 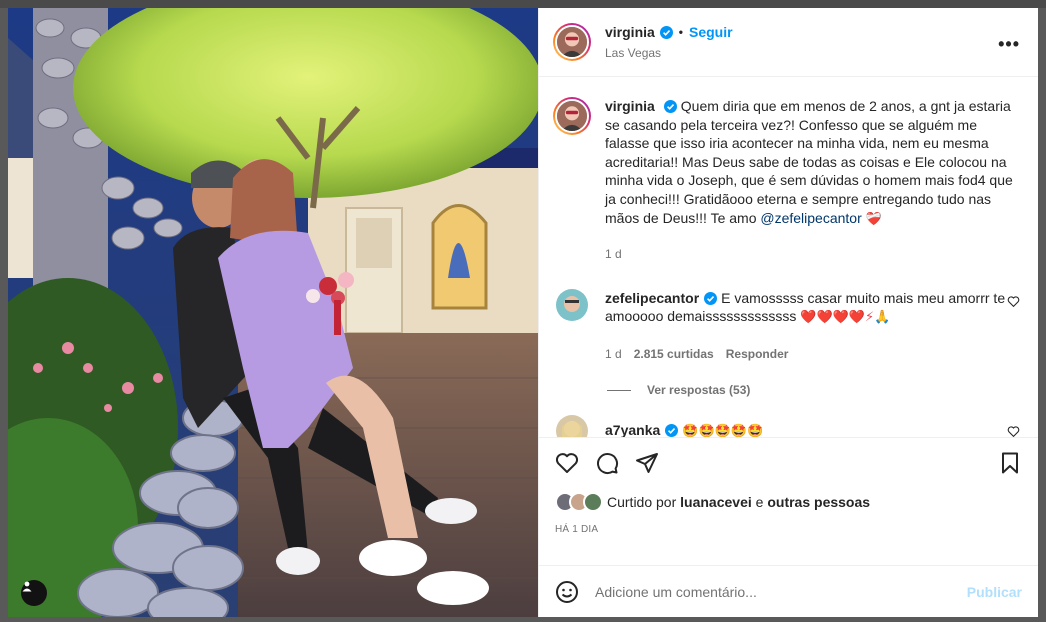 I want to click on liked-by-summary: Curtido por luanacevei e outras pessoas, so click(x=788, y=502).